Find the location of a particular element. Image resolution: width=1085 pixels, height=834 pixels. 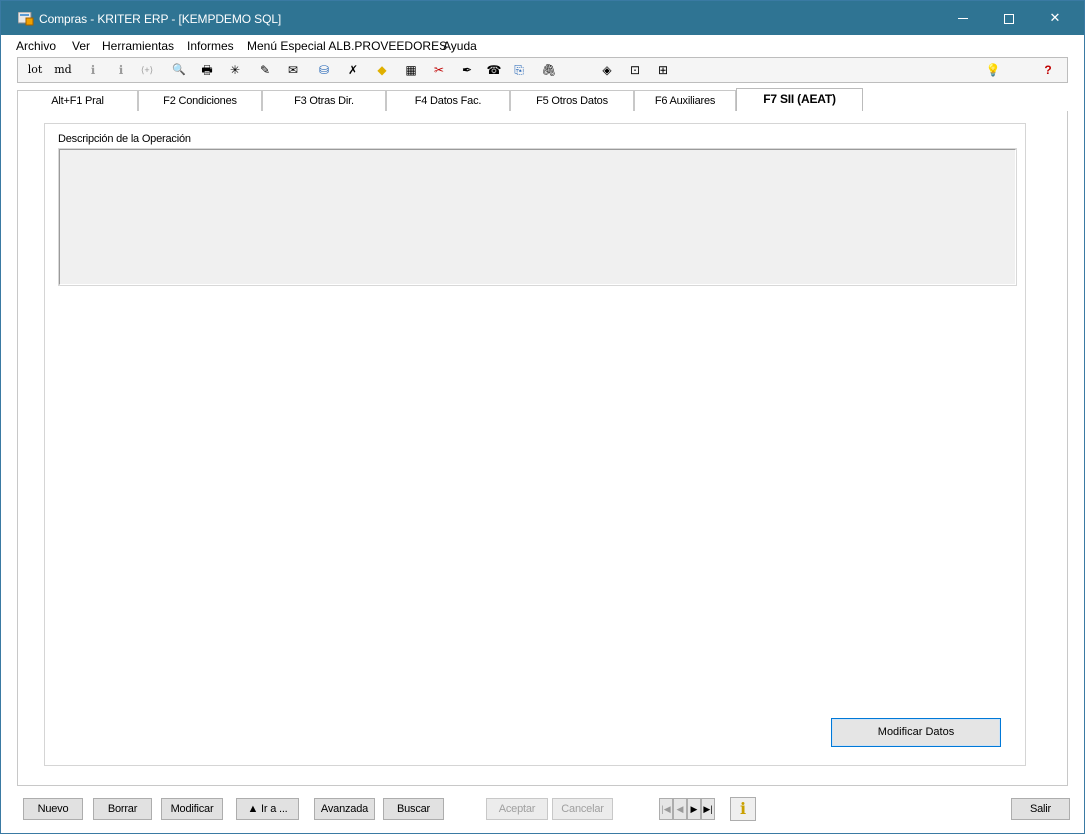

menu-archivo: Archivo is located at coordinates (36, 46).